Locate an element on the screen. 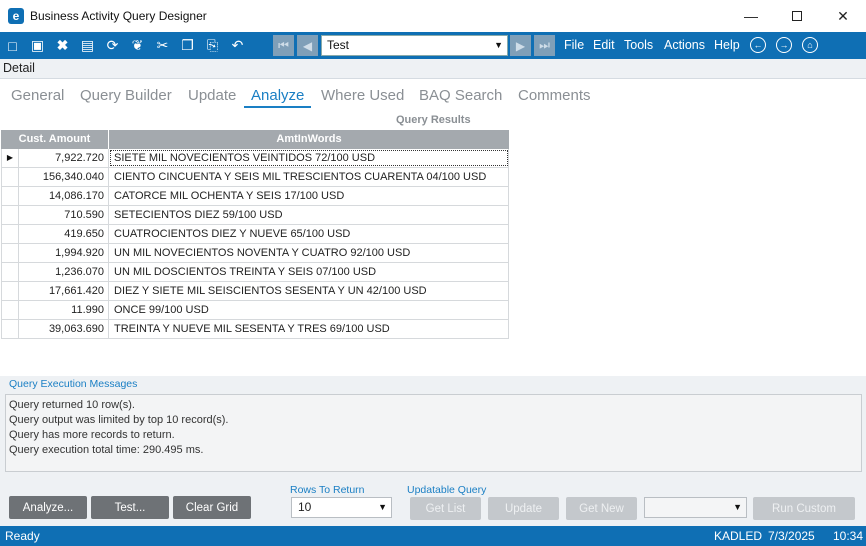 The width and height of the screenshot is (866, 546). menu-help: Help is located at coordinates (727, 45).